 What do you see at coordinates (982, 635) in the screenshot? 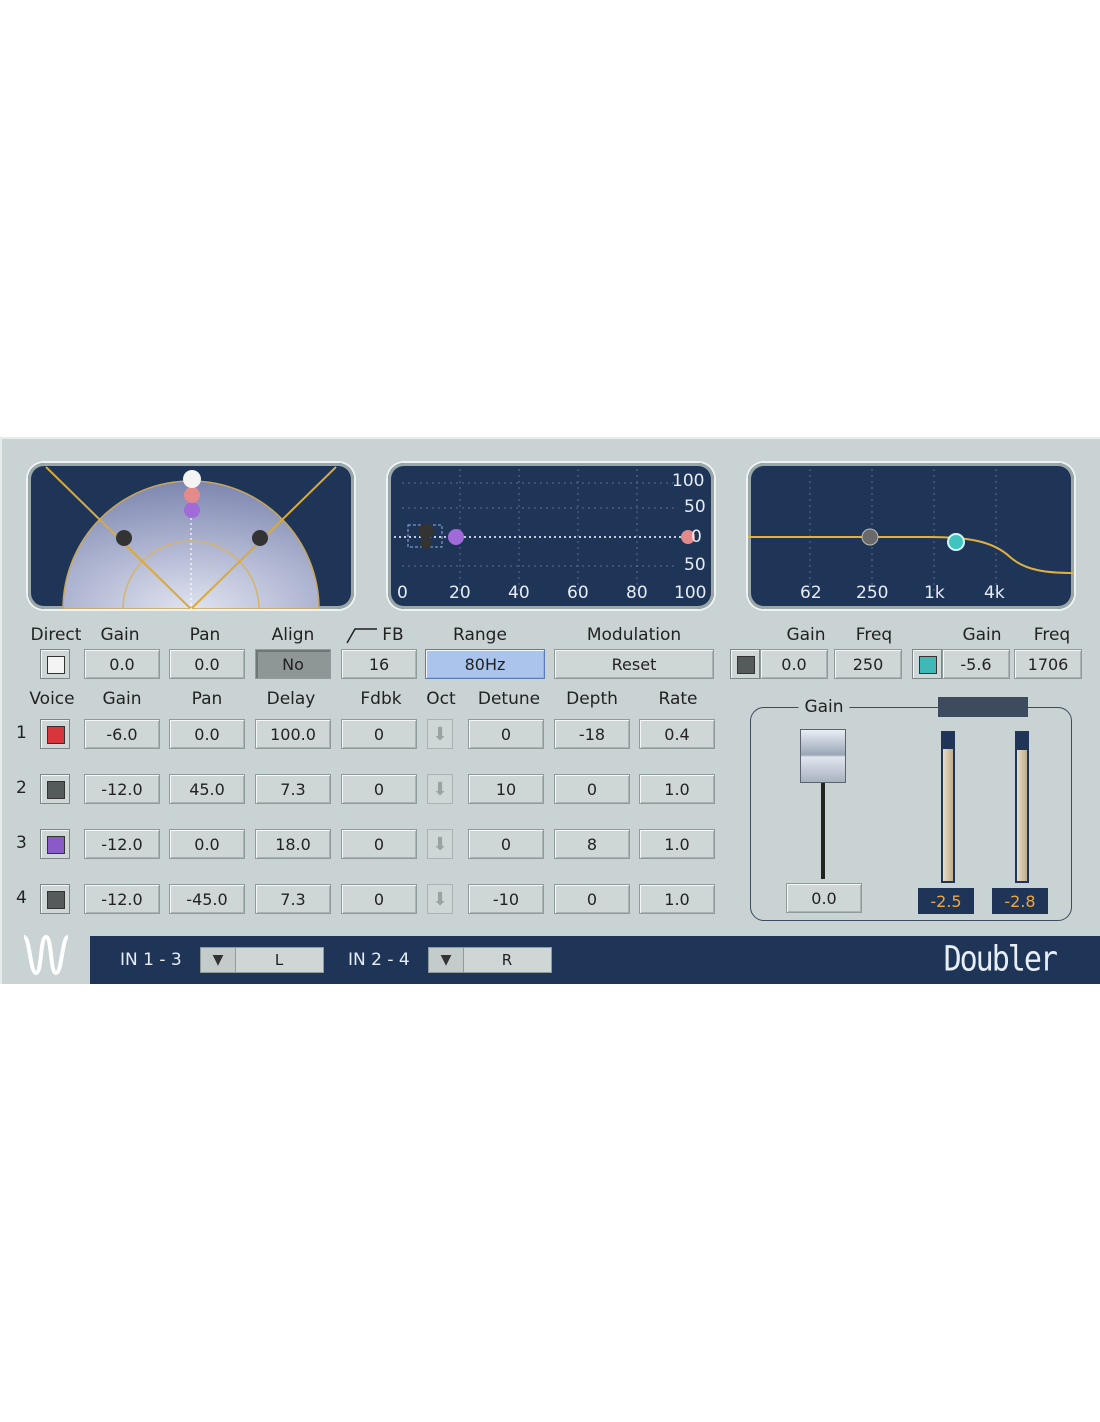
I see `eq-high-gain-label: Gain` at bounding box center [982, 635].